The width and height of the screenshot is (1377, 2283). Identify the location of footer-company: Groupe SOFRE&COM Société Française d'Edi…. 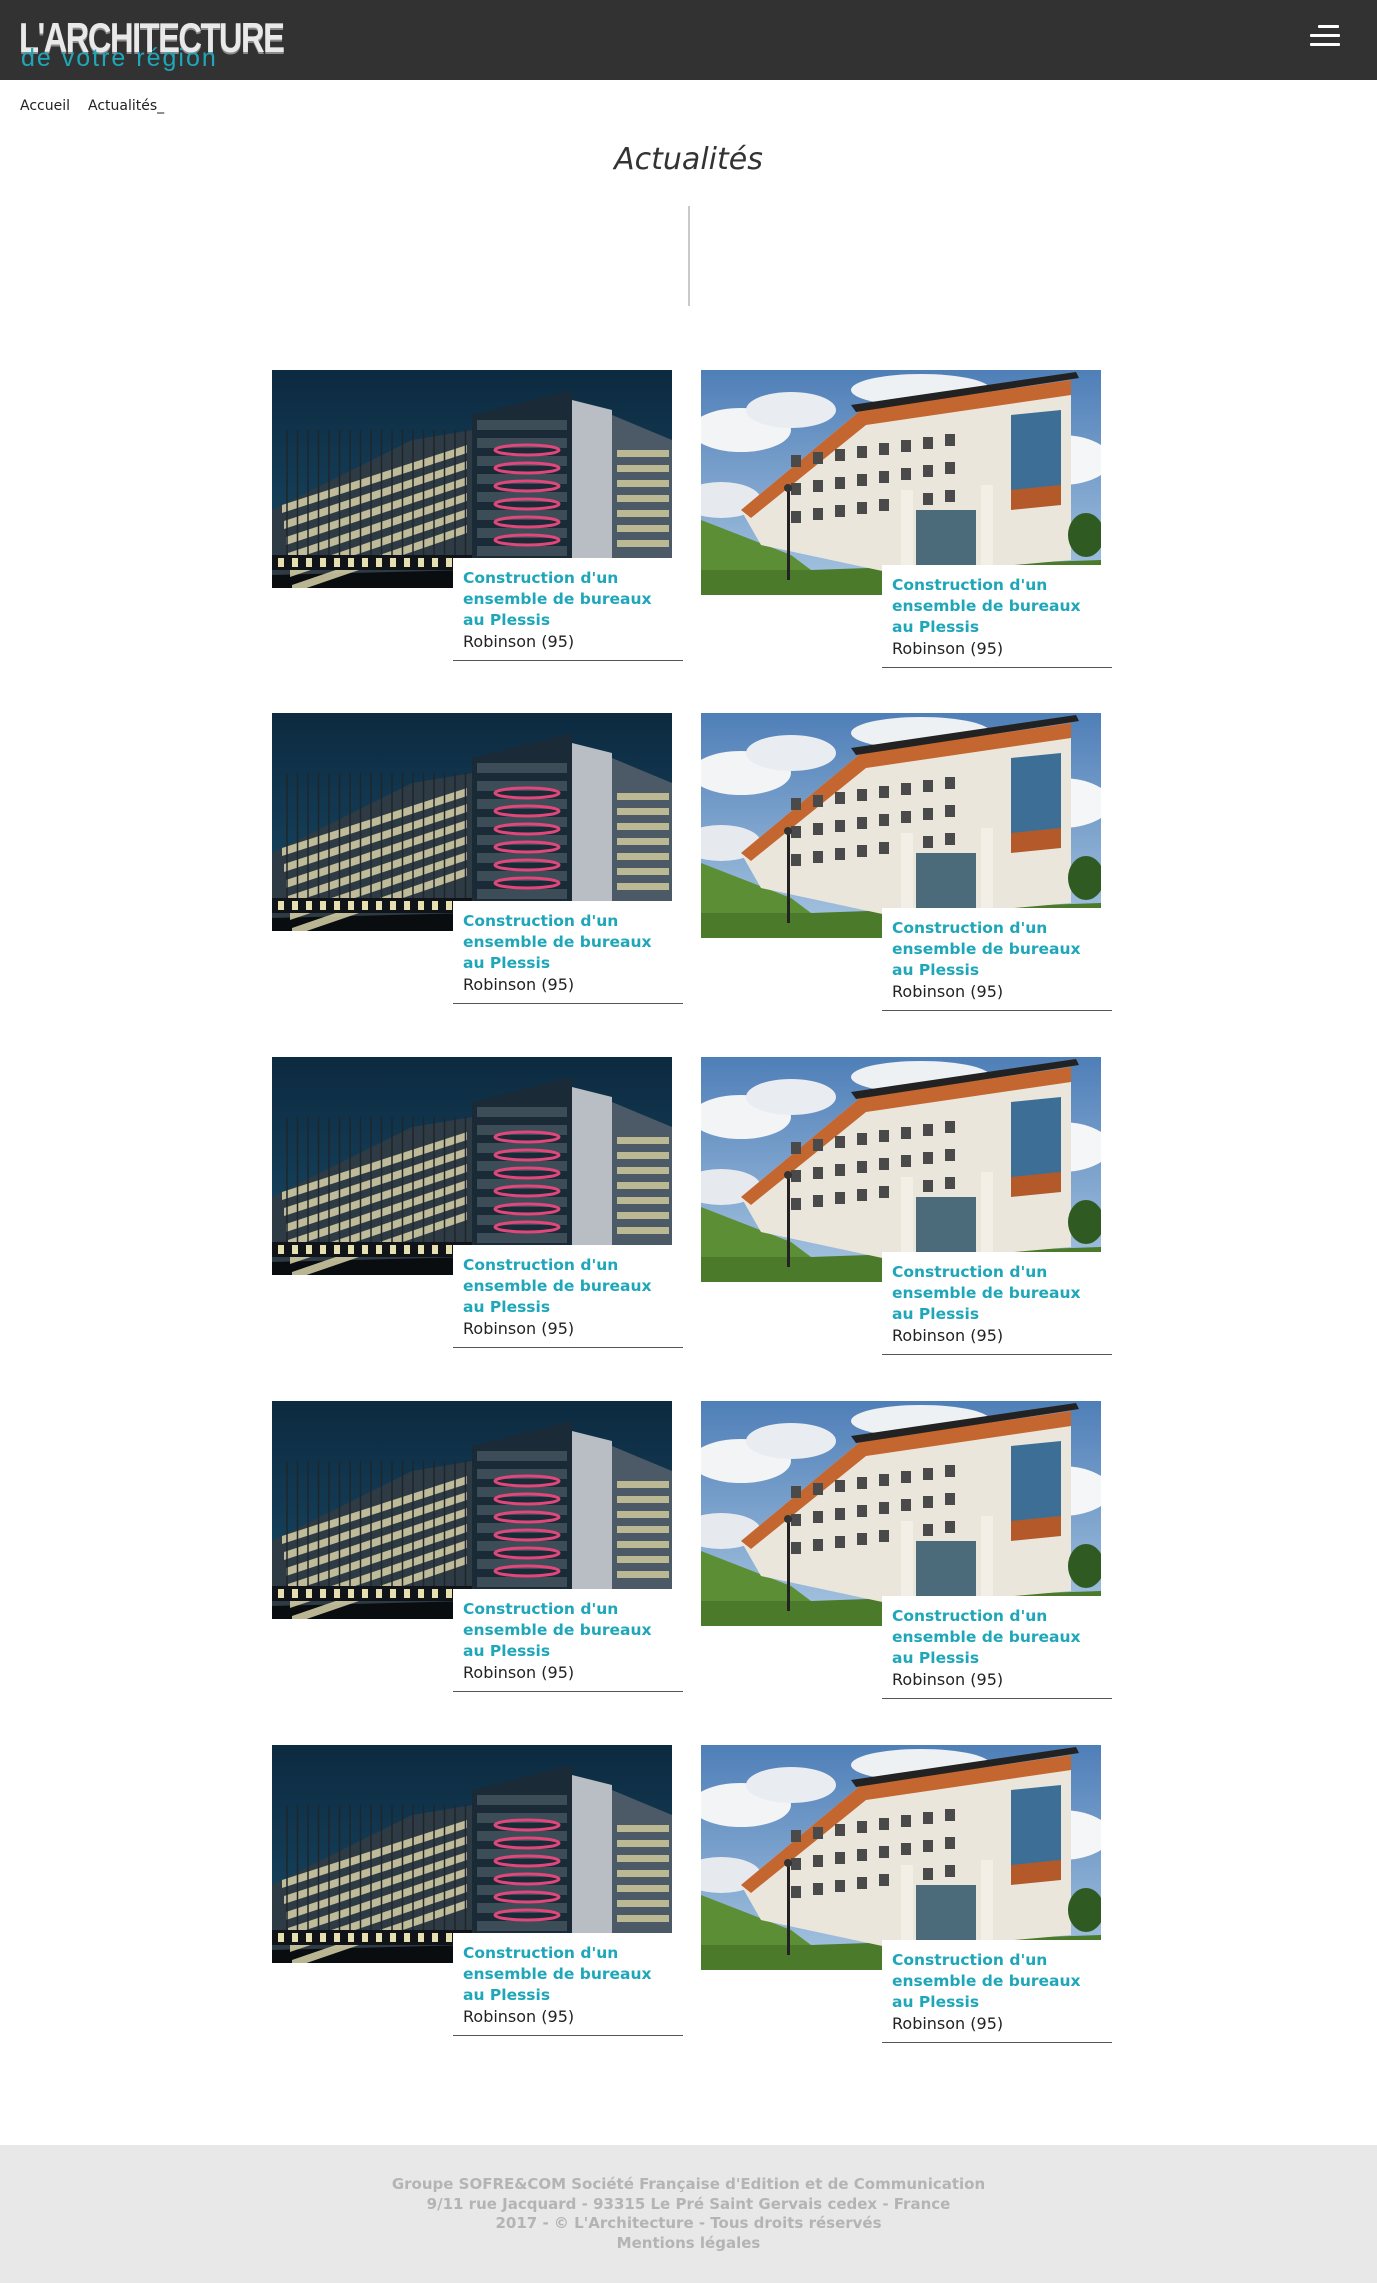
(688, 2184).